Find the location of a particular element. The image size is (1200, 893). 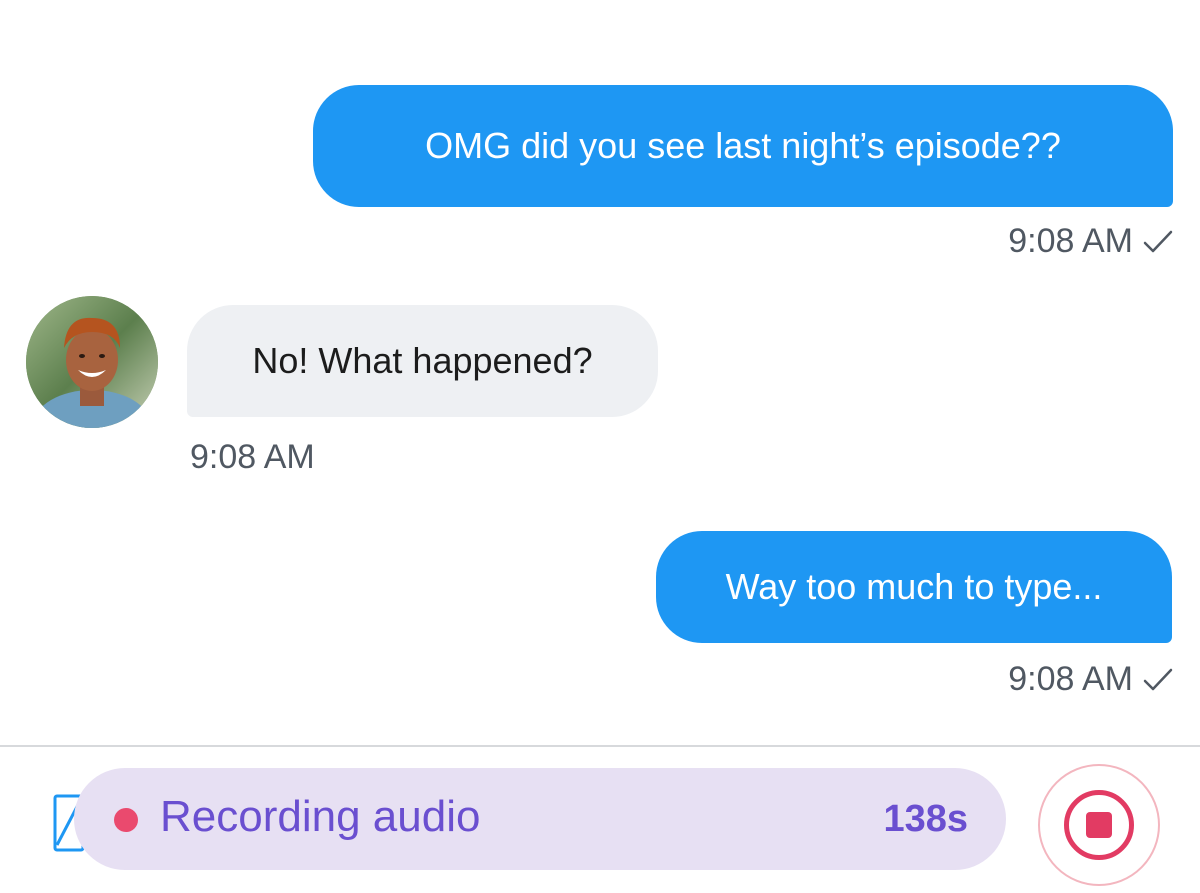

contact-avatar is located at coordinates (92, 362).